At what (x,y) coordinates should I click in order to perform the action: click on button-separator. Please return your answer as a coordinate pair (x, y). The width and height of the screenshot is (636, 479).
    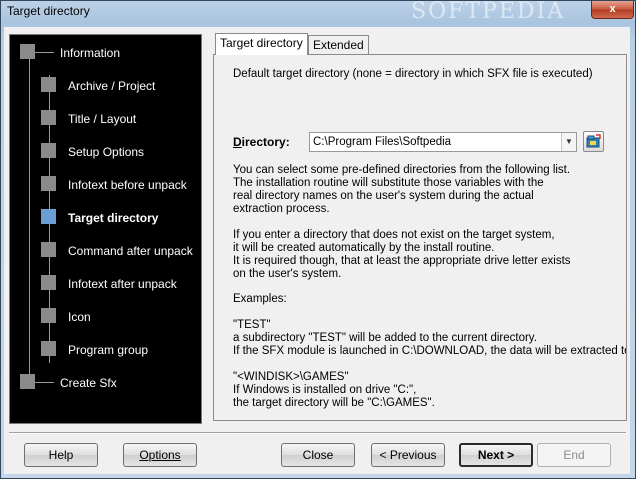
    Looking at the image, I should click on (317, 433).